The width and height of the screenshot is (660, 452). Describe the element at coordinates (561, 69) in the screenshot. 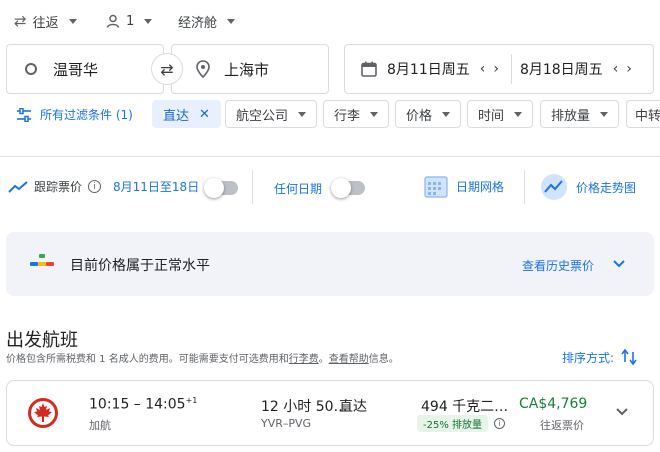

I see `return-date: 8月18日周五` at that location.